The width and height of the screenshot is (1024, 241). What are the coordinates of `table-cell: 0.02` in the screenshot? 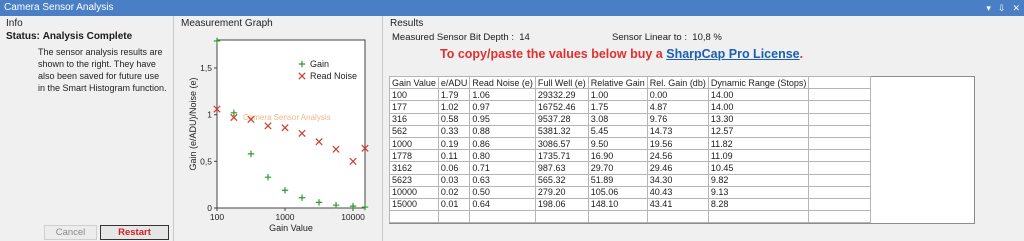 It's located at (454, 192).